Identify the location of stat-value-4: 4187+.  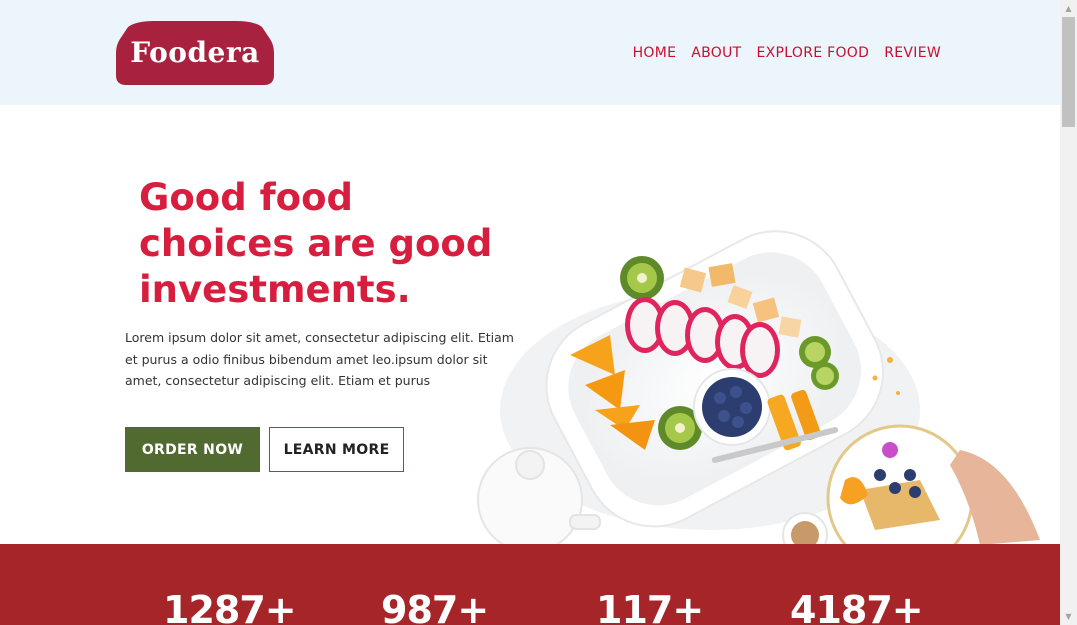
(857, 606).